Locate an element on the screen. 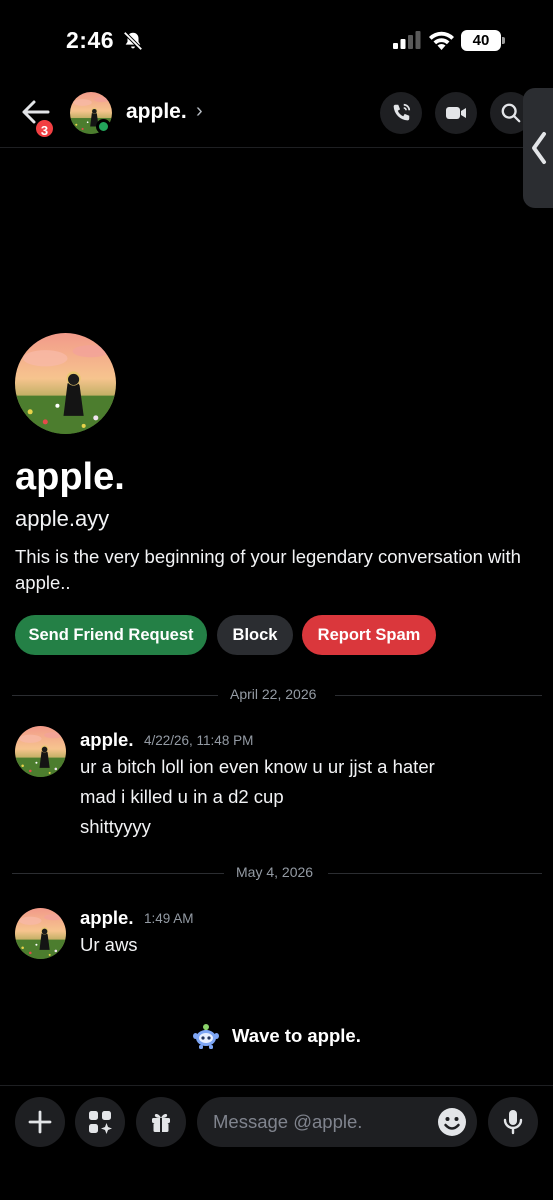 Image resolution: width=553 pixels, height=1200 pixels. profile-avatar is located at coordinates (65, 383).